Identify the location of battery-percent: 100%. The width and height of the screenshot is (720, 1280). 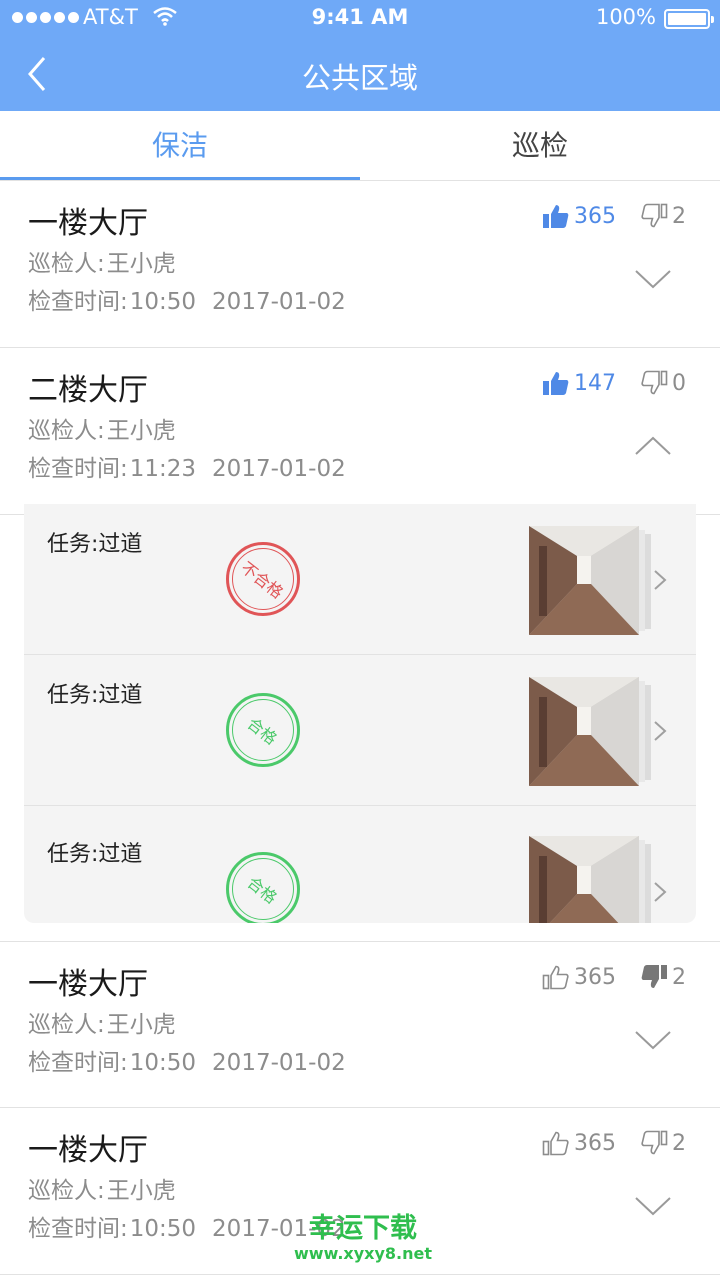
(625, 17).